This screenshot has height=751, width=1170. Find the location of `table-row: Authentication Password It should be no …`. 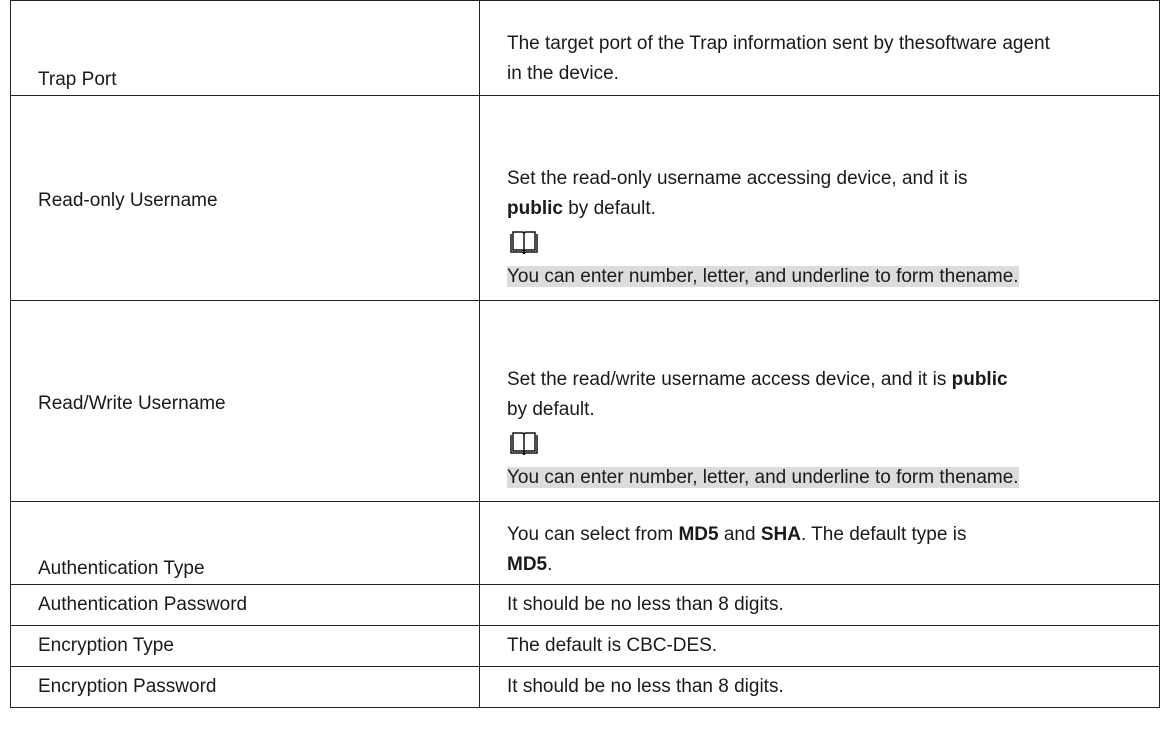

table-row: Authentication Password It should be no … is located at coordinates (585, 605).